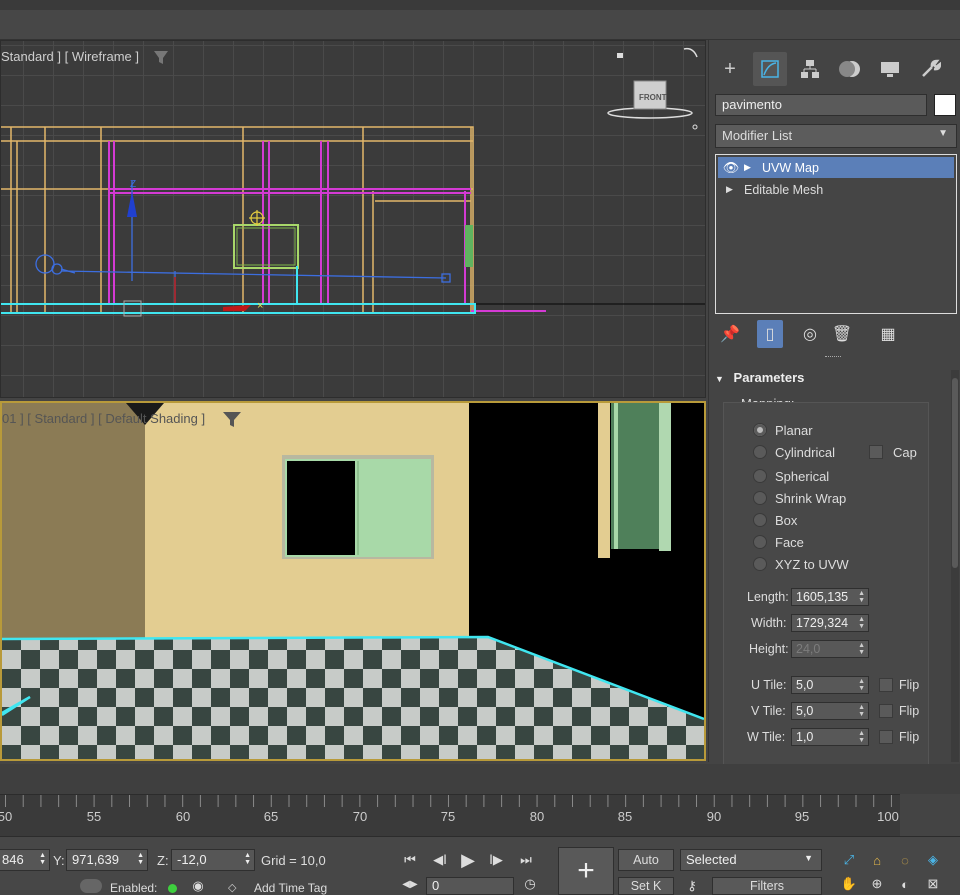  What do you see at coordinates (94, 816) in the screenshot?
I see `tick-label: 55` at bounding box center [94, 816].